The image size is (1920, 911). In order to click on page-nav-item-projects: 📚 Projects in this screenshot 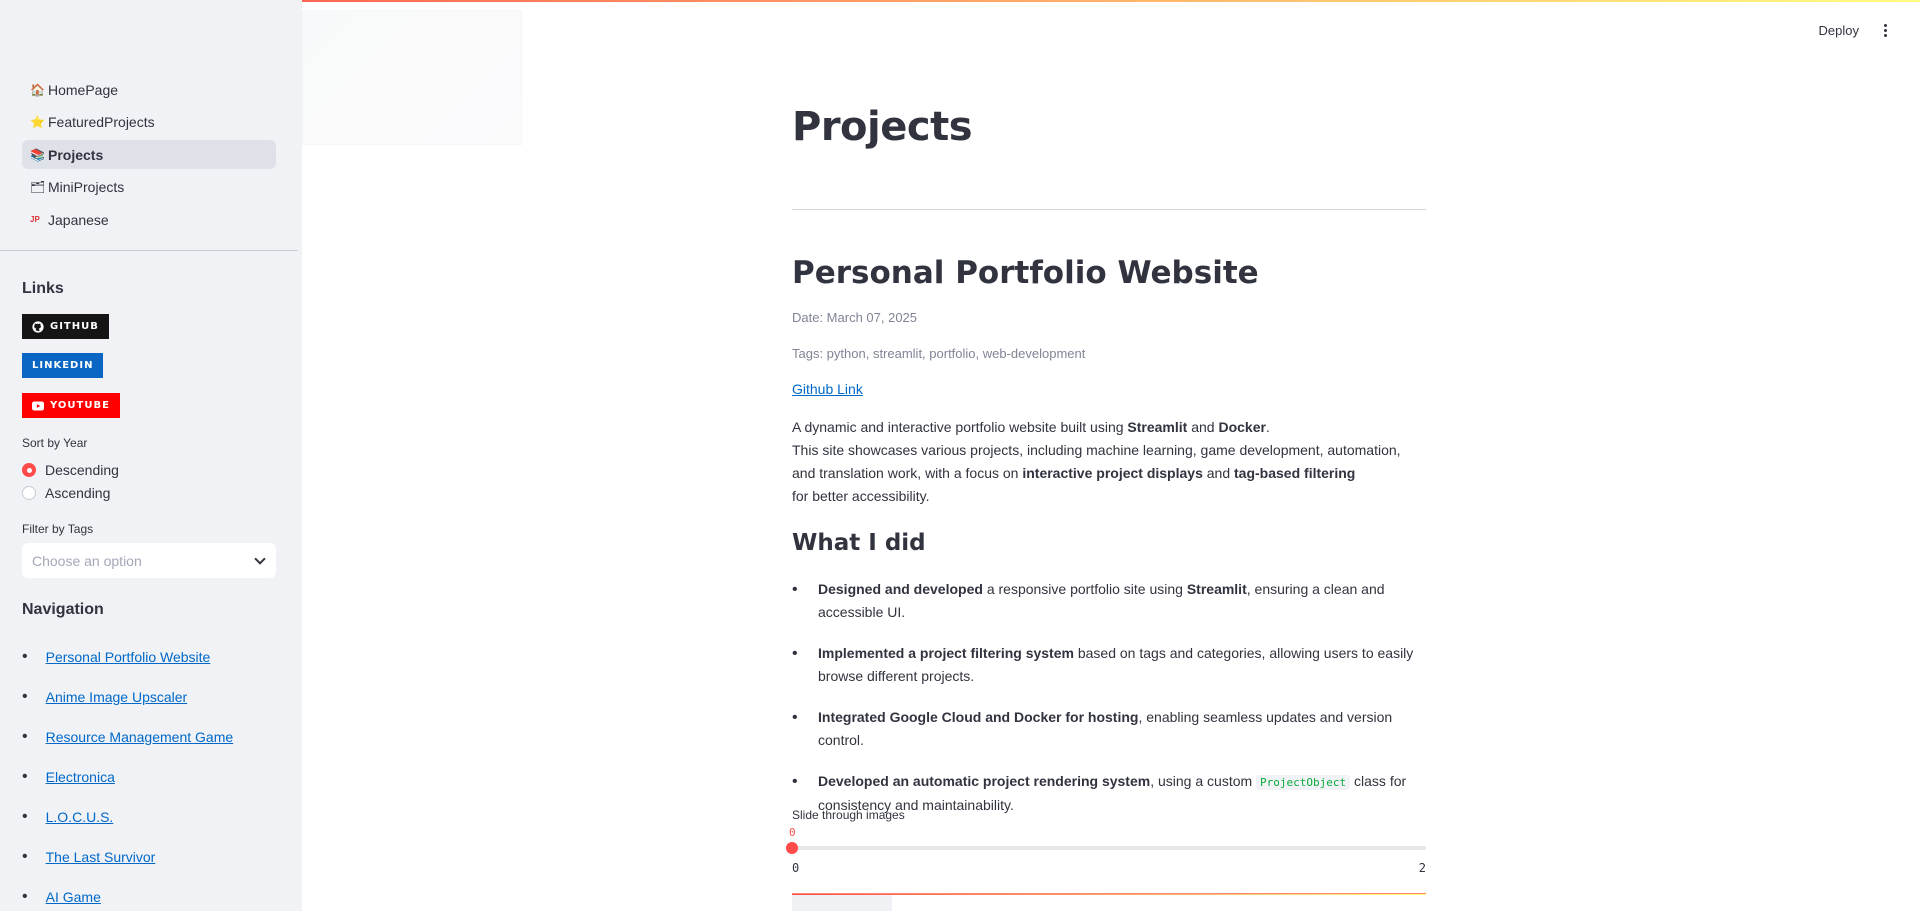, I will do `click(149, 154)`.